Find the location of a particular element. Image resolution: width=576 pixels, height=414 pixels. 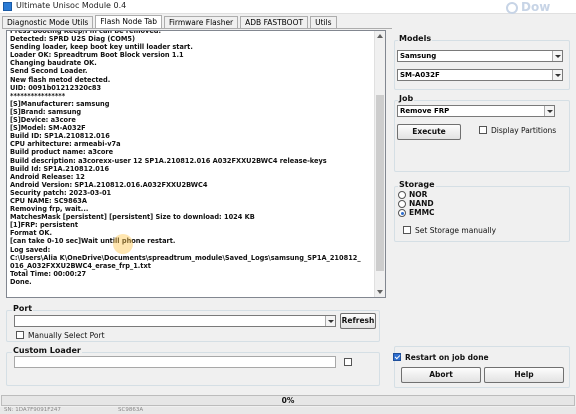

job-title: Job is located at coordinates (406, 98).